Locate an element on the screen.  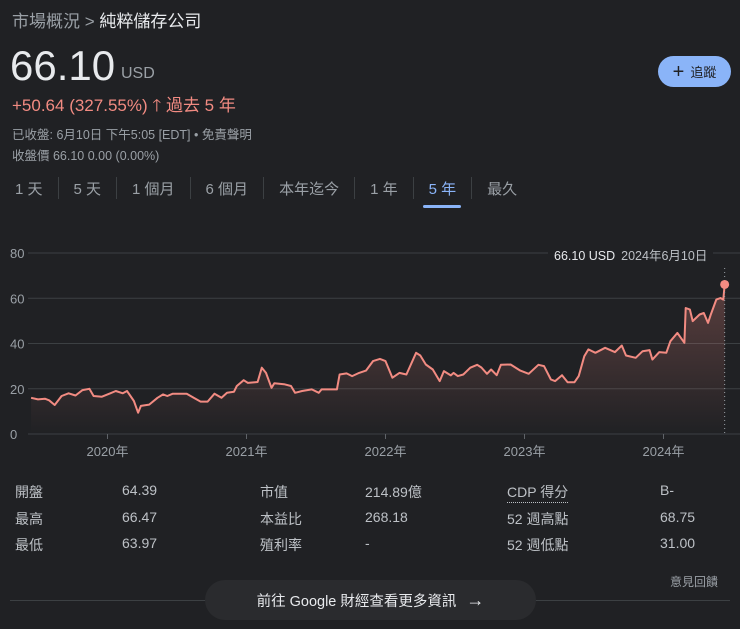
stat-label: 本益比 is located at coordinates (281, 518).